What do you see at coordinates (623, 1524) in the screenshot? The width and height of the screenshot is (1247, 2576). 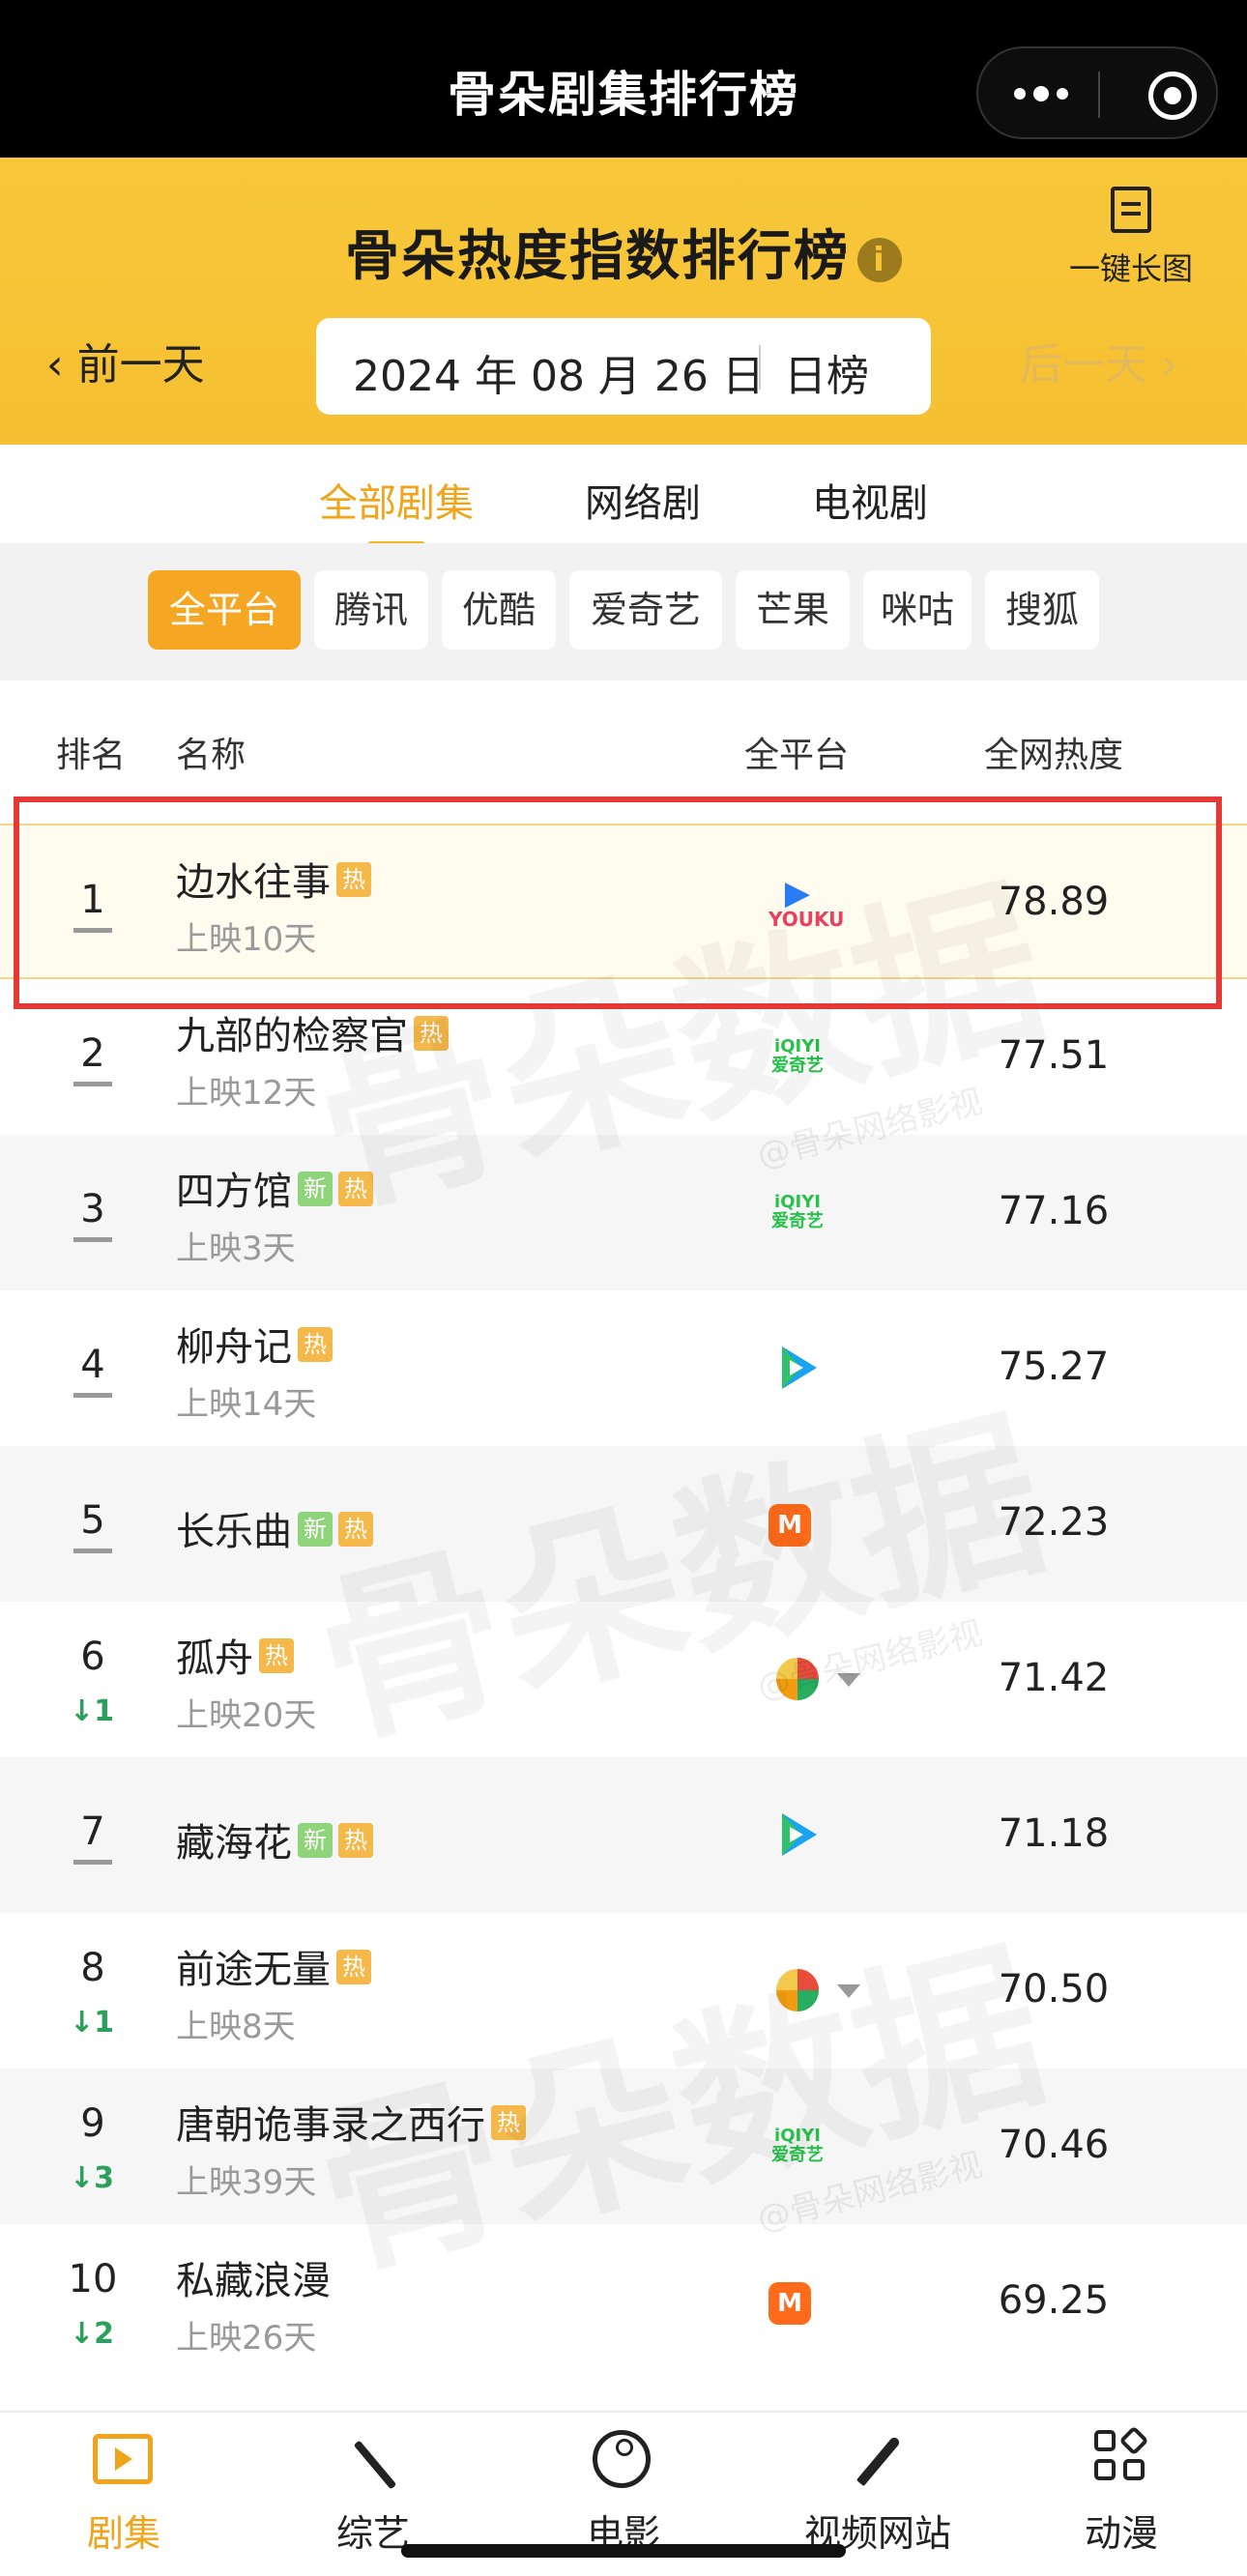 I see `table-row: 5 长乐曲新热 M 72.23` at bounding box center [623, 1524].